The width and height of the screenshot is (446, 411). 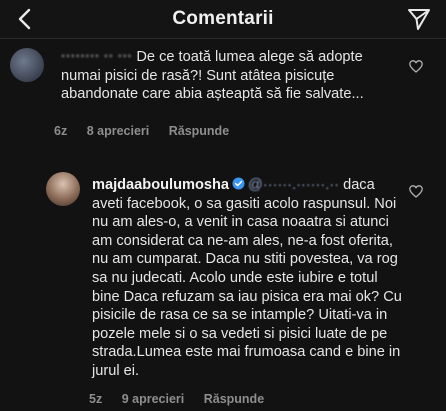 What do you see at coordinates (118, 131) in the screenshot?
I see `comment-likes: 8 aprecieri` at bounding box center [118, 131].